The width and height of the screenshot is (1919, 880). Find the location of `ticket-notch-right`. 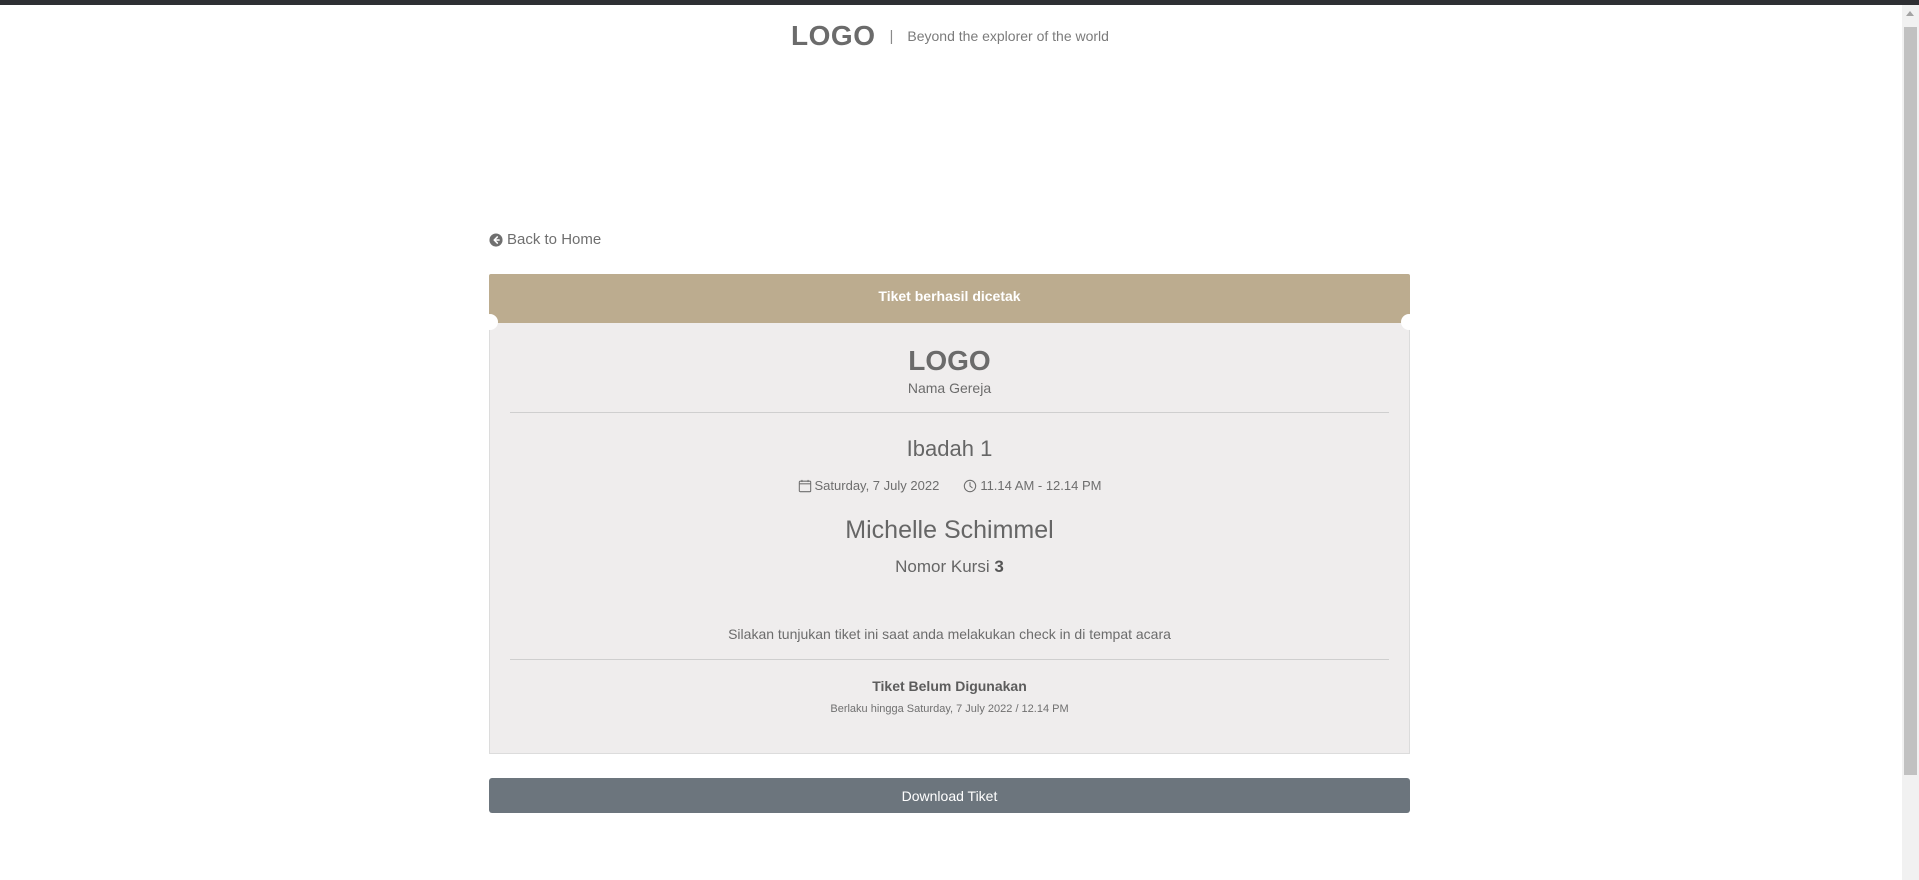

ticket-notch-right is located at coordinates (1409, 322).